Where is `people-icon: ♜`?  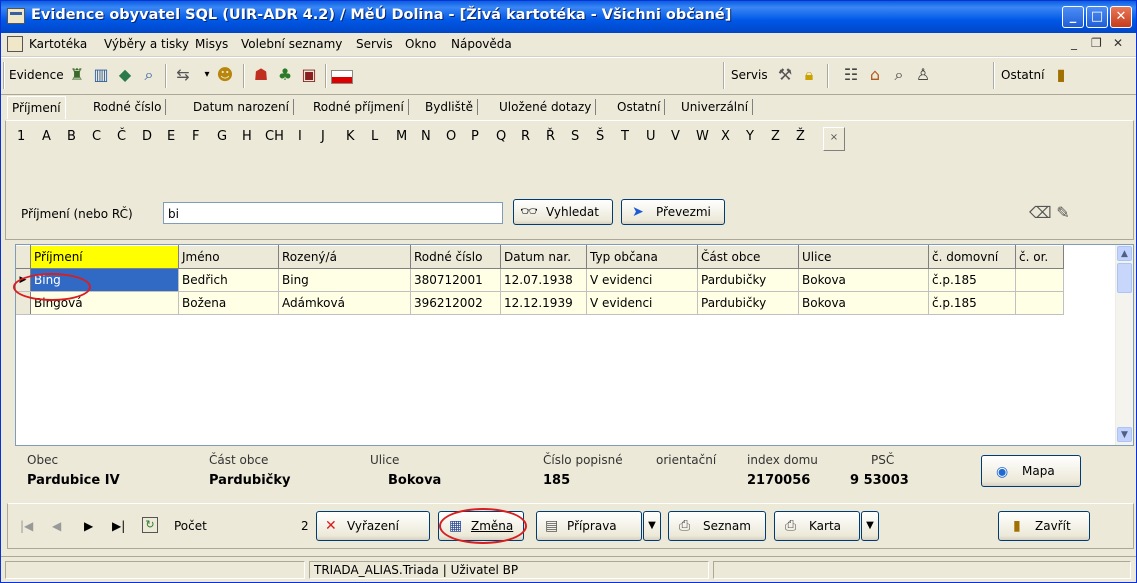 people-icon: ♜ is located at coordinates (77, 75).